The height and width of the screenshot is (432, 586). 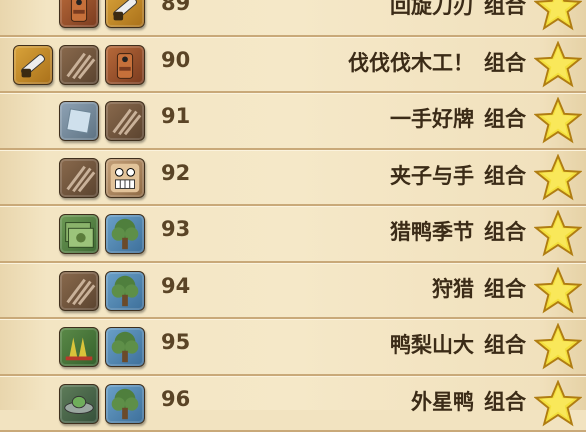 What do you see at coordinates (79, 404) in the screenshot?
I see `ufo-icon` at bounding box center [79, 404].